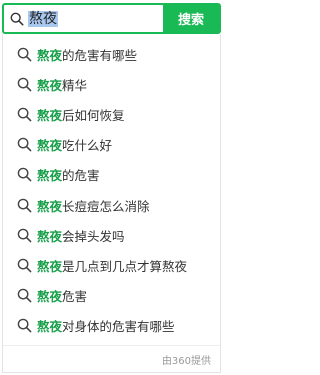  What do you see at coordinates (125, 266) in the screenshot?
I see `suggestion-suffix: 是几点到几点才算熬夜` at bounding box center [125, 266].